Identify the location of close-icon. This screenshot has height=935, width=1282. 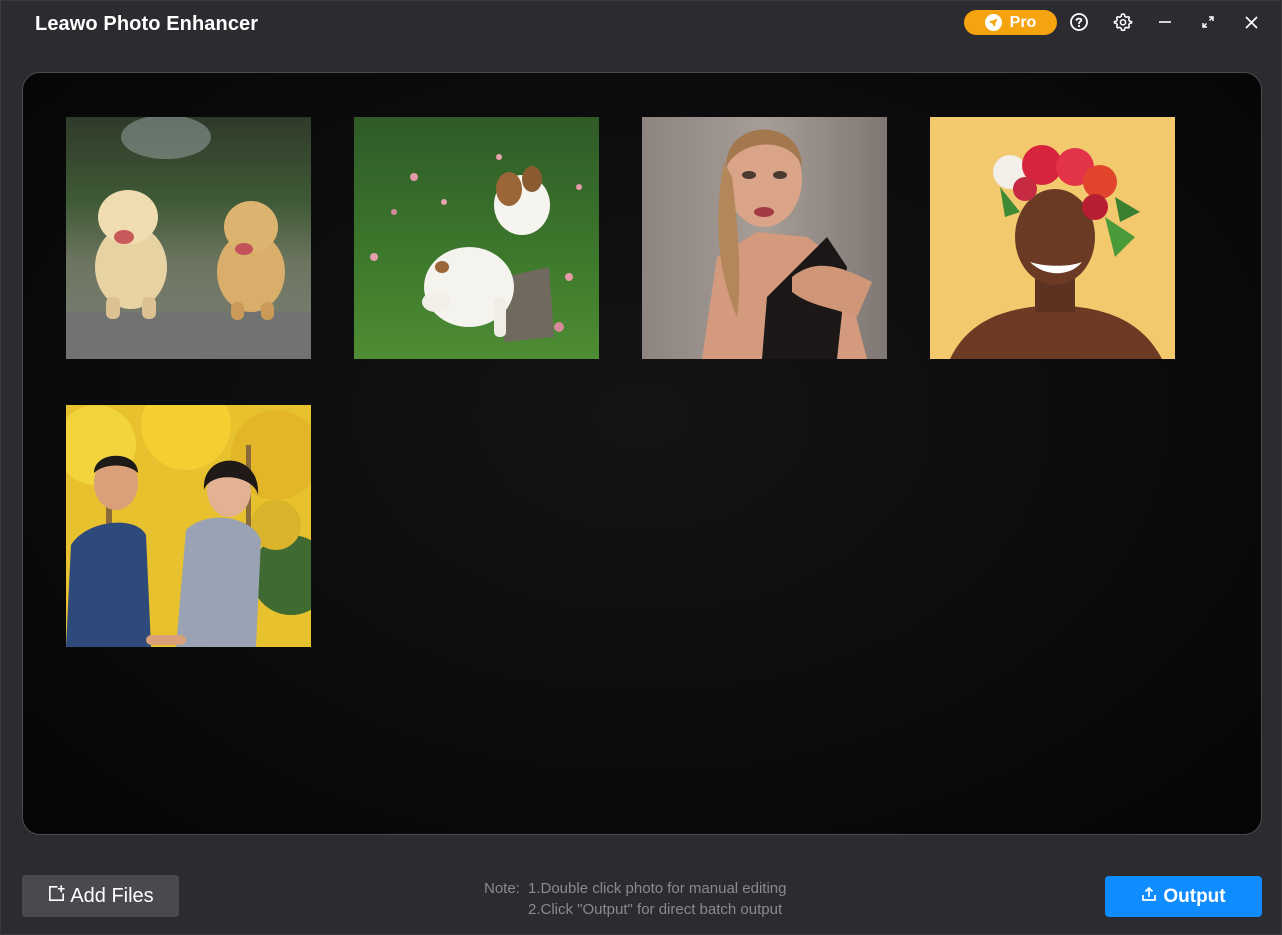
(1251, 22).